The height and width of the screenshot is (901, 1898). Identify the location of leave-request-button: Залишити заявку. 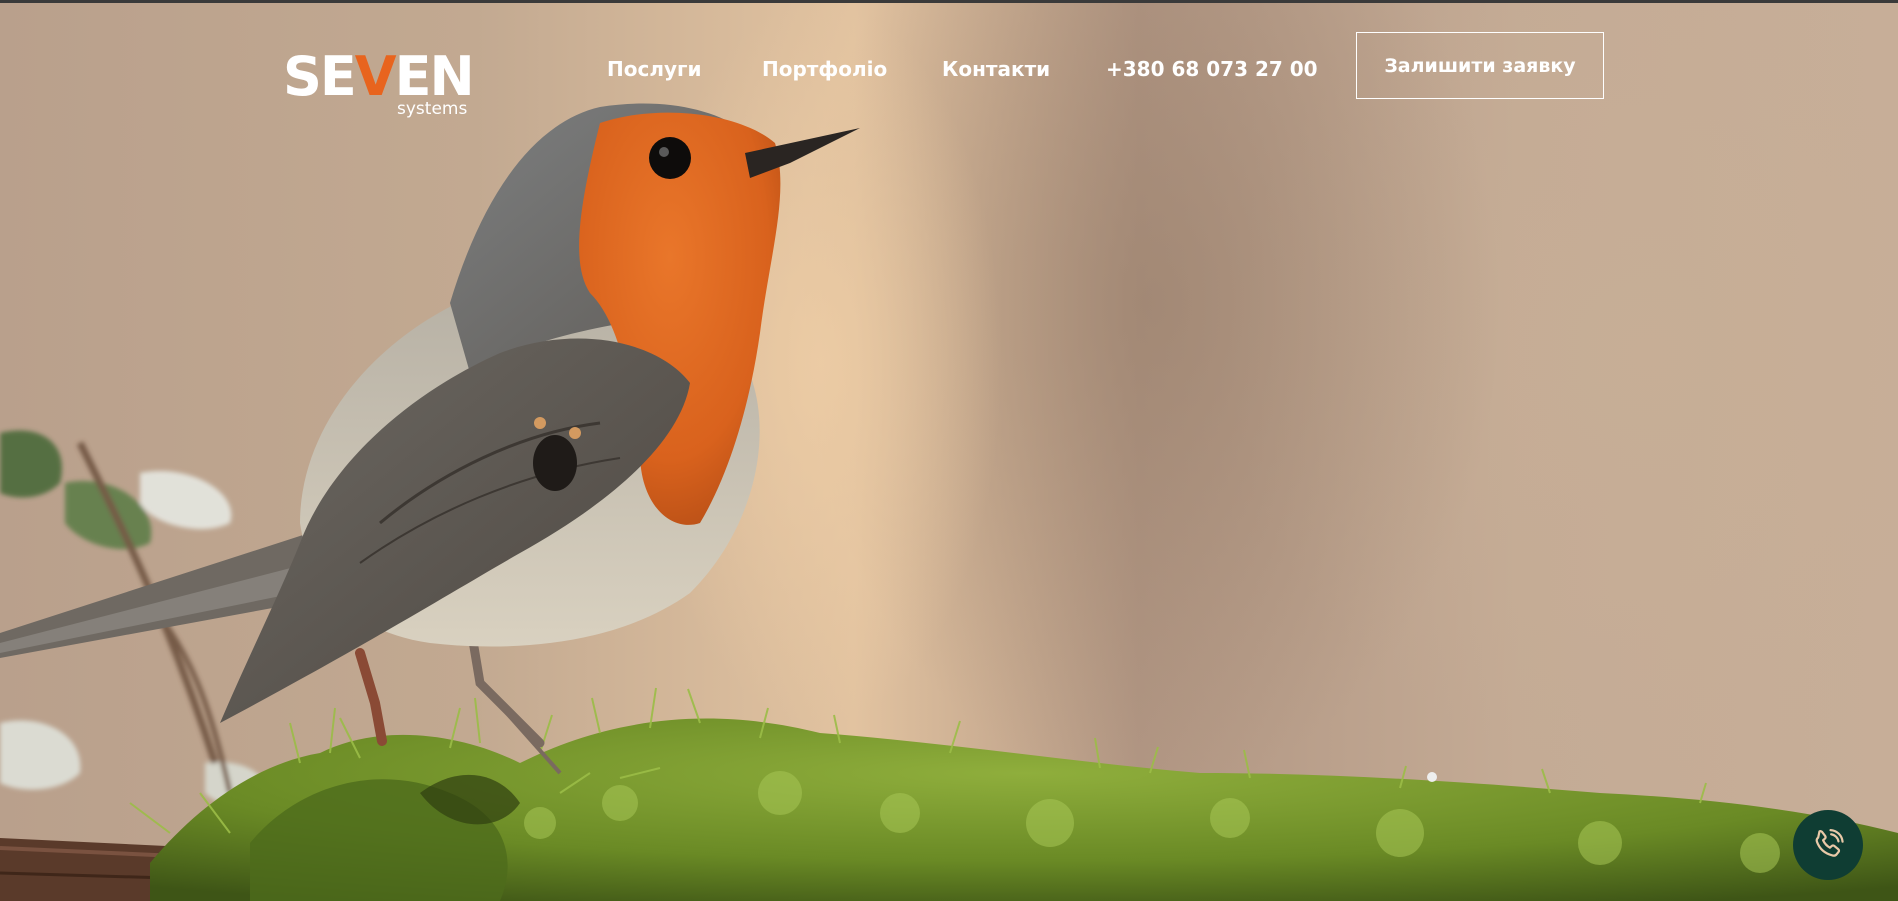
(1480, 65).